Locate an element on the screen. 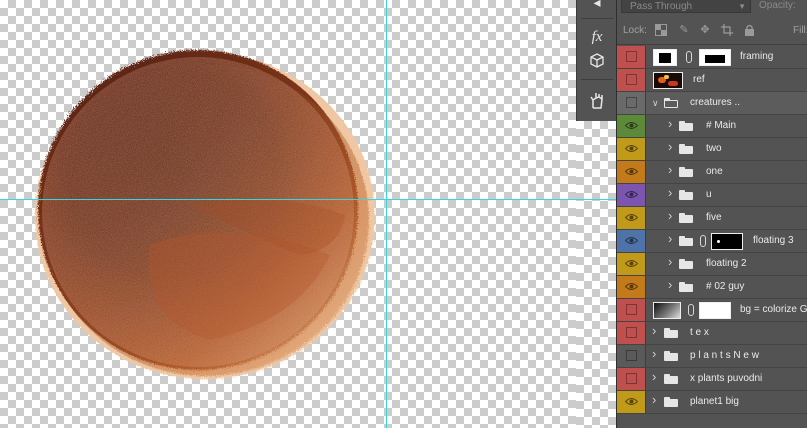 Image resolution: width=807 pixels, height=428 pixels. layer-name: one is located at coordinates (714, 171).